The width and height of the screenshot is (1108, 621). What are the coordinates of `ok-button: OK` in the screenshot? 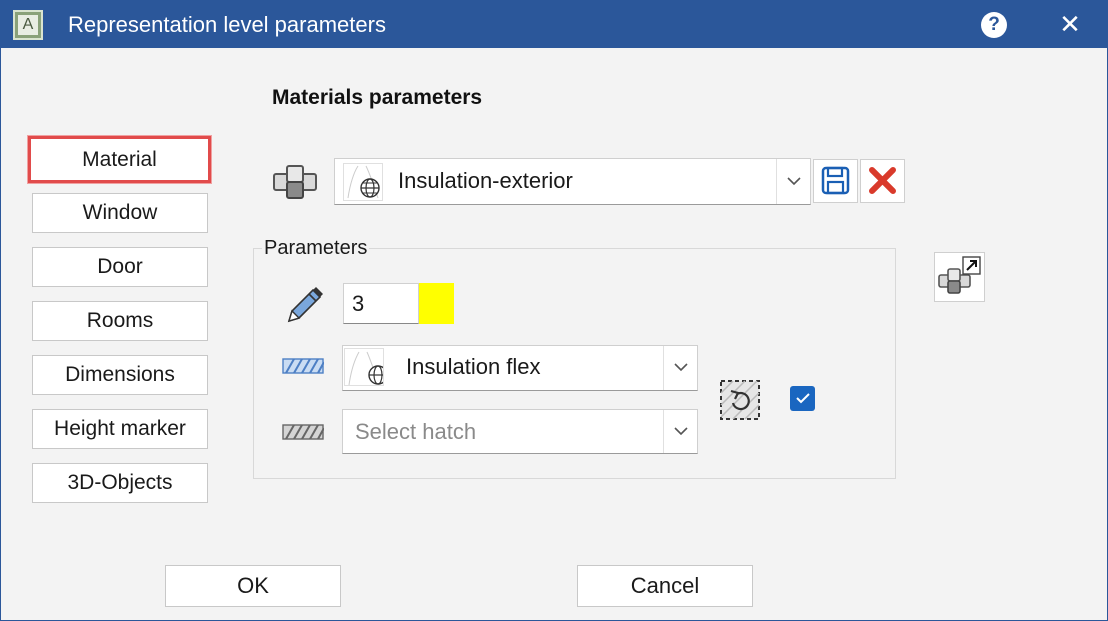 It's located at (253, 586).